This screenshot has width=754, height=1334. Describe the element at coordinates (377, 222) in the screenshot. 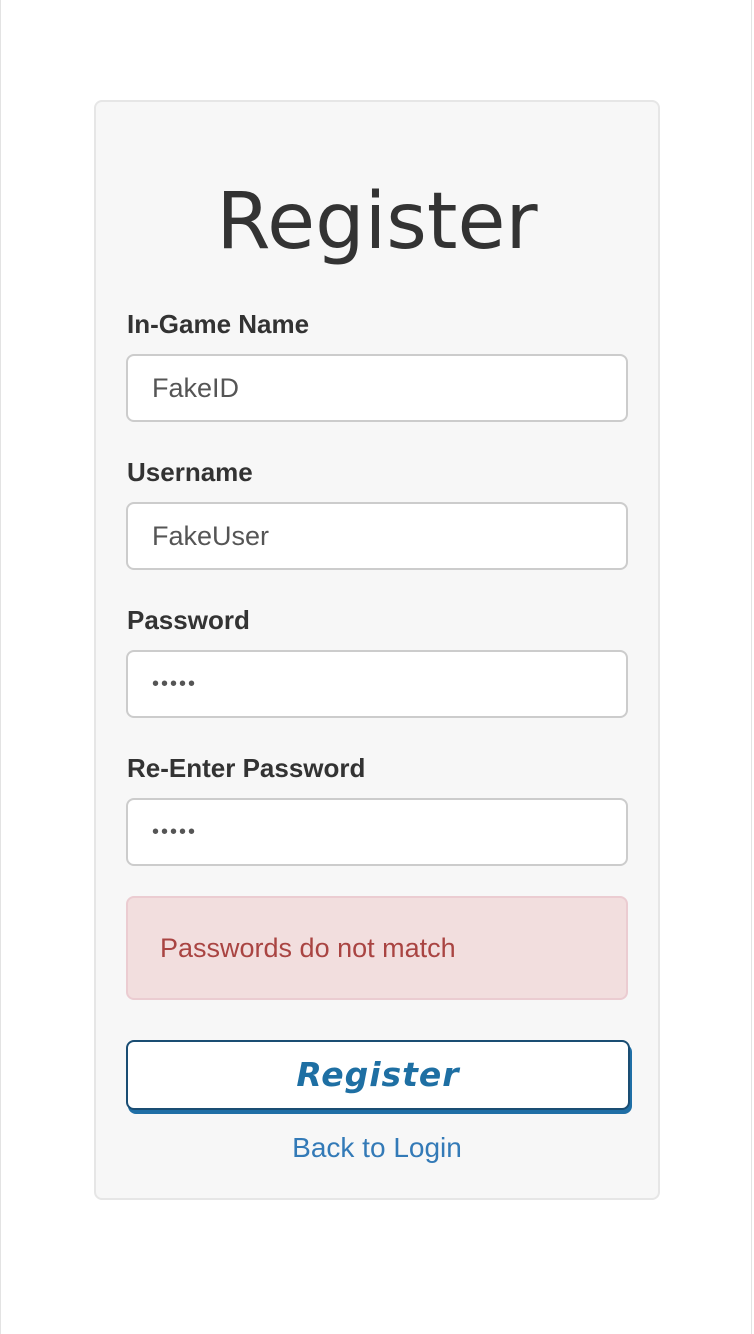

I see `page-title: Register` at that location.